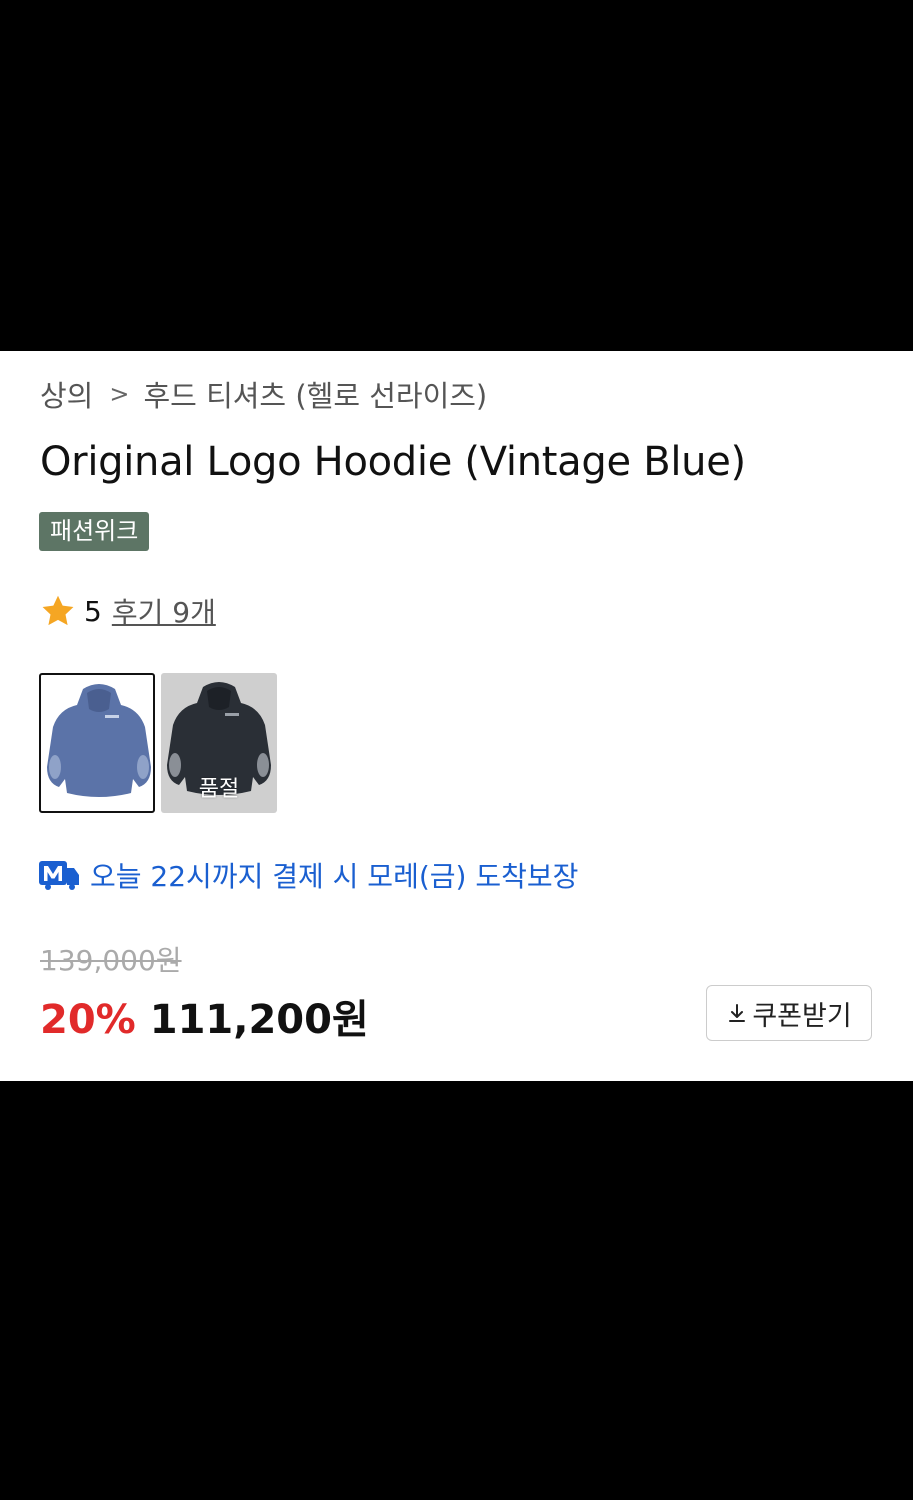  I want to click on event-badge: 패션위크, so click(94, 531).